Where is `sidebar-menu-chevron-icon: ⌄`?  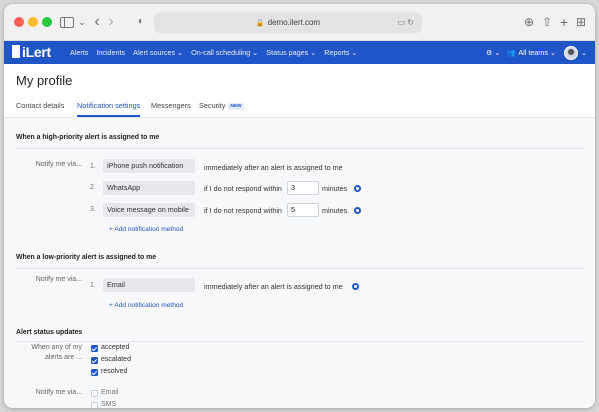 sidebar-menu-chevron-icon: ⌄ is located at coordinates (82, 22).